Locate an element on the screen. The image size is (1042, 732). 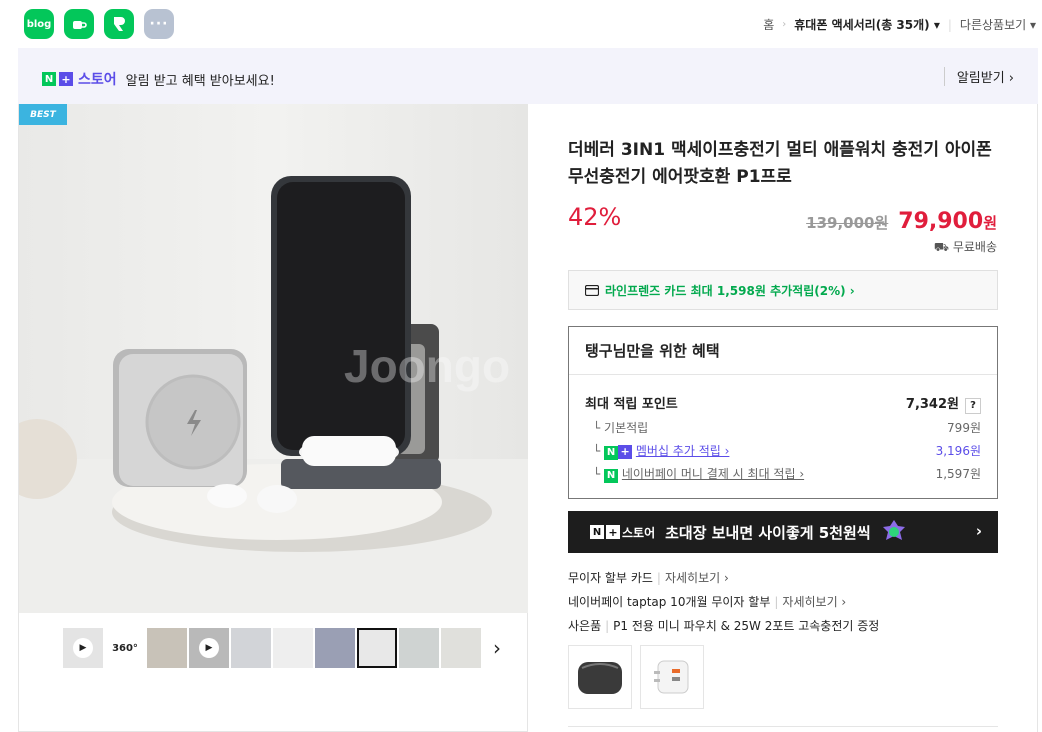
gift-images is located at coordinates (636, 677).